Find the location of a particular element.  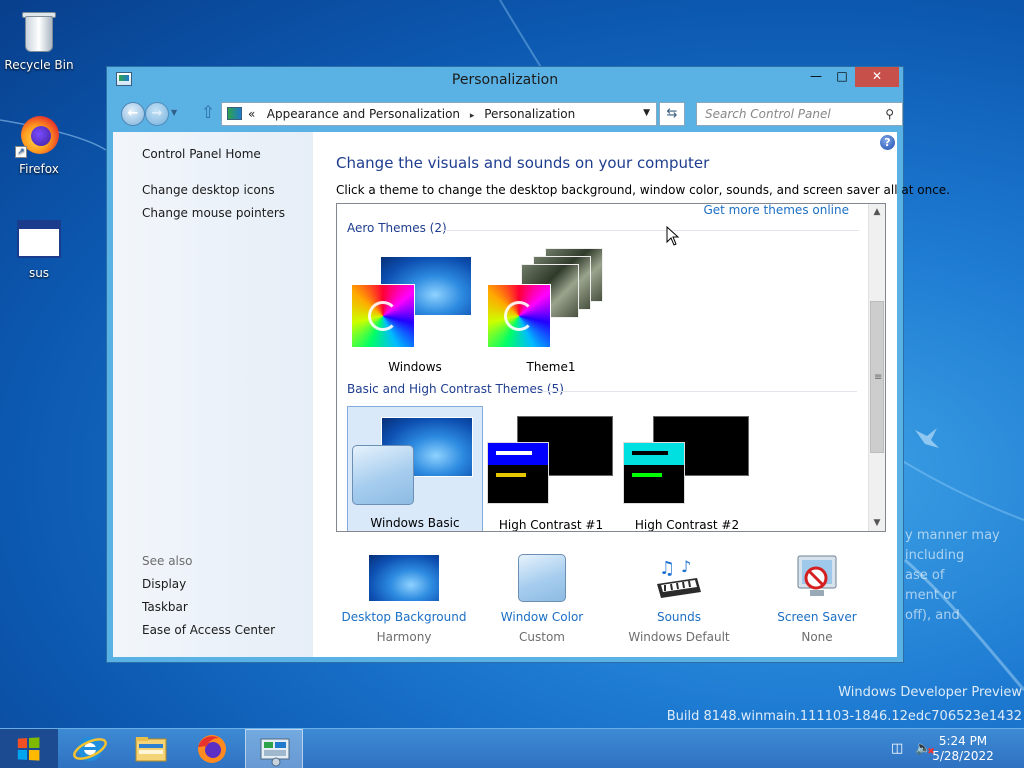

breadcrumb-personalization: Personalization is located at coordinates (529, 114).